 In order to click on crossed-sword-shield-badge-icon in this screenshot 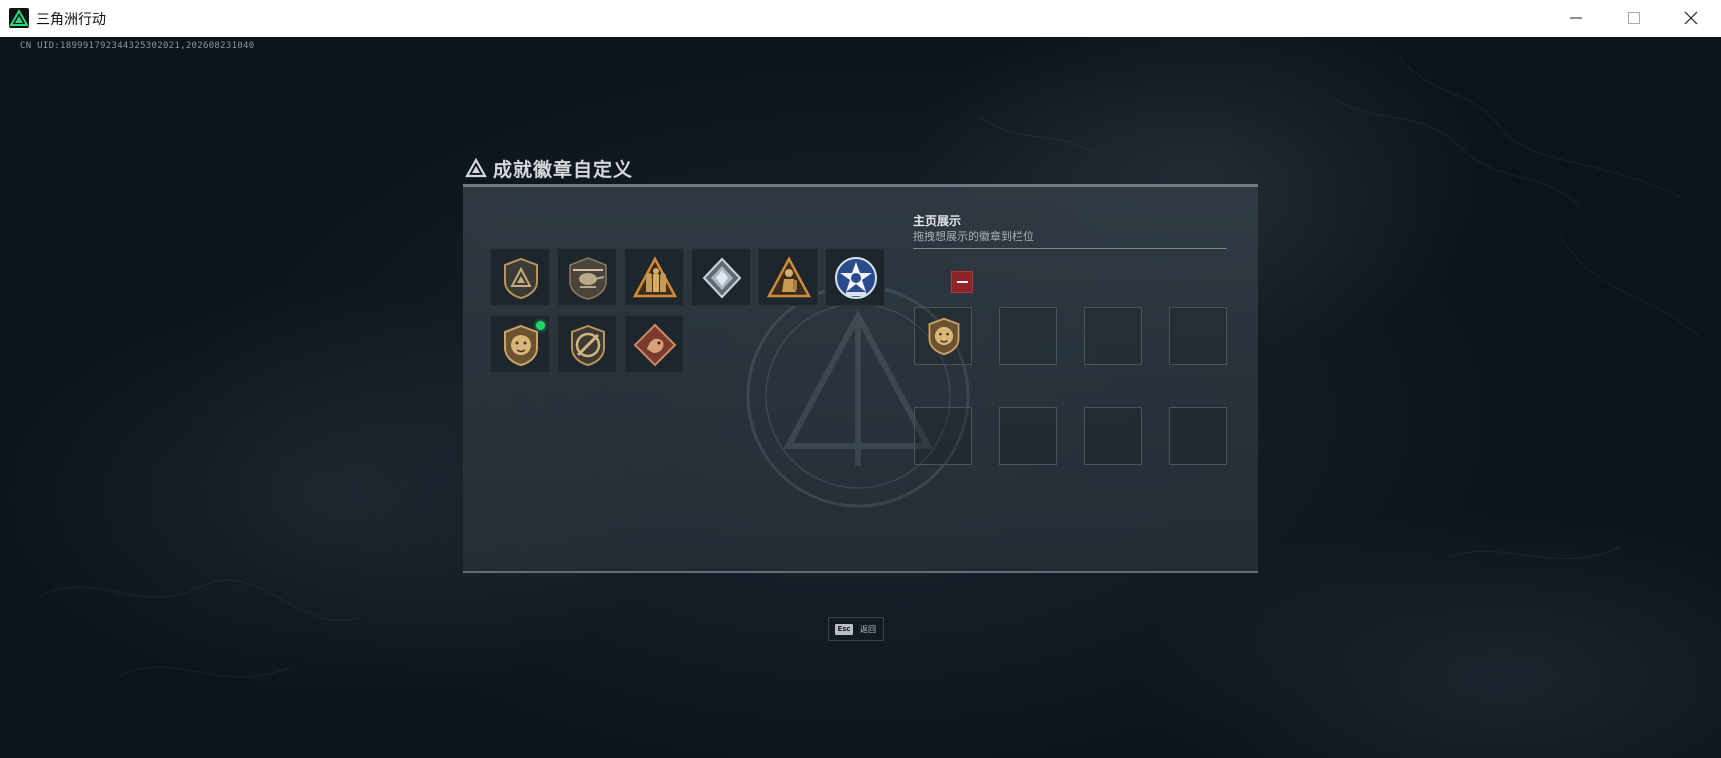, I will do `click(588, 345)`.